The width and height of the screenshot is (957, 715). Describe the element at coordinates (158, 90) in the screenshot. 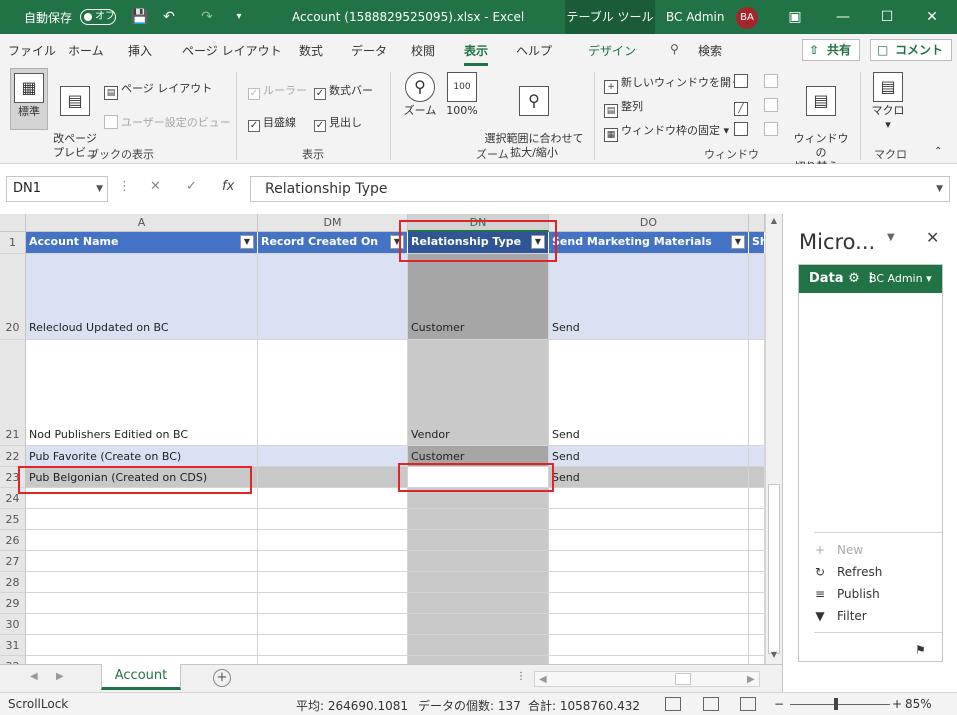

I see `page-layout-view-button: ▤ ページ レイアウト` at that location.